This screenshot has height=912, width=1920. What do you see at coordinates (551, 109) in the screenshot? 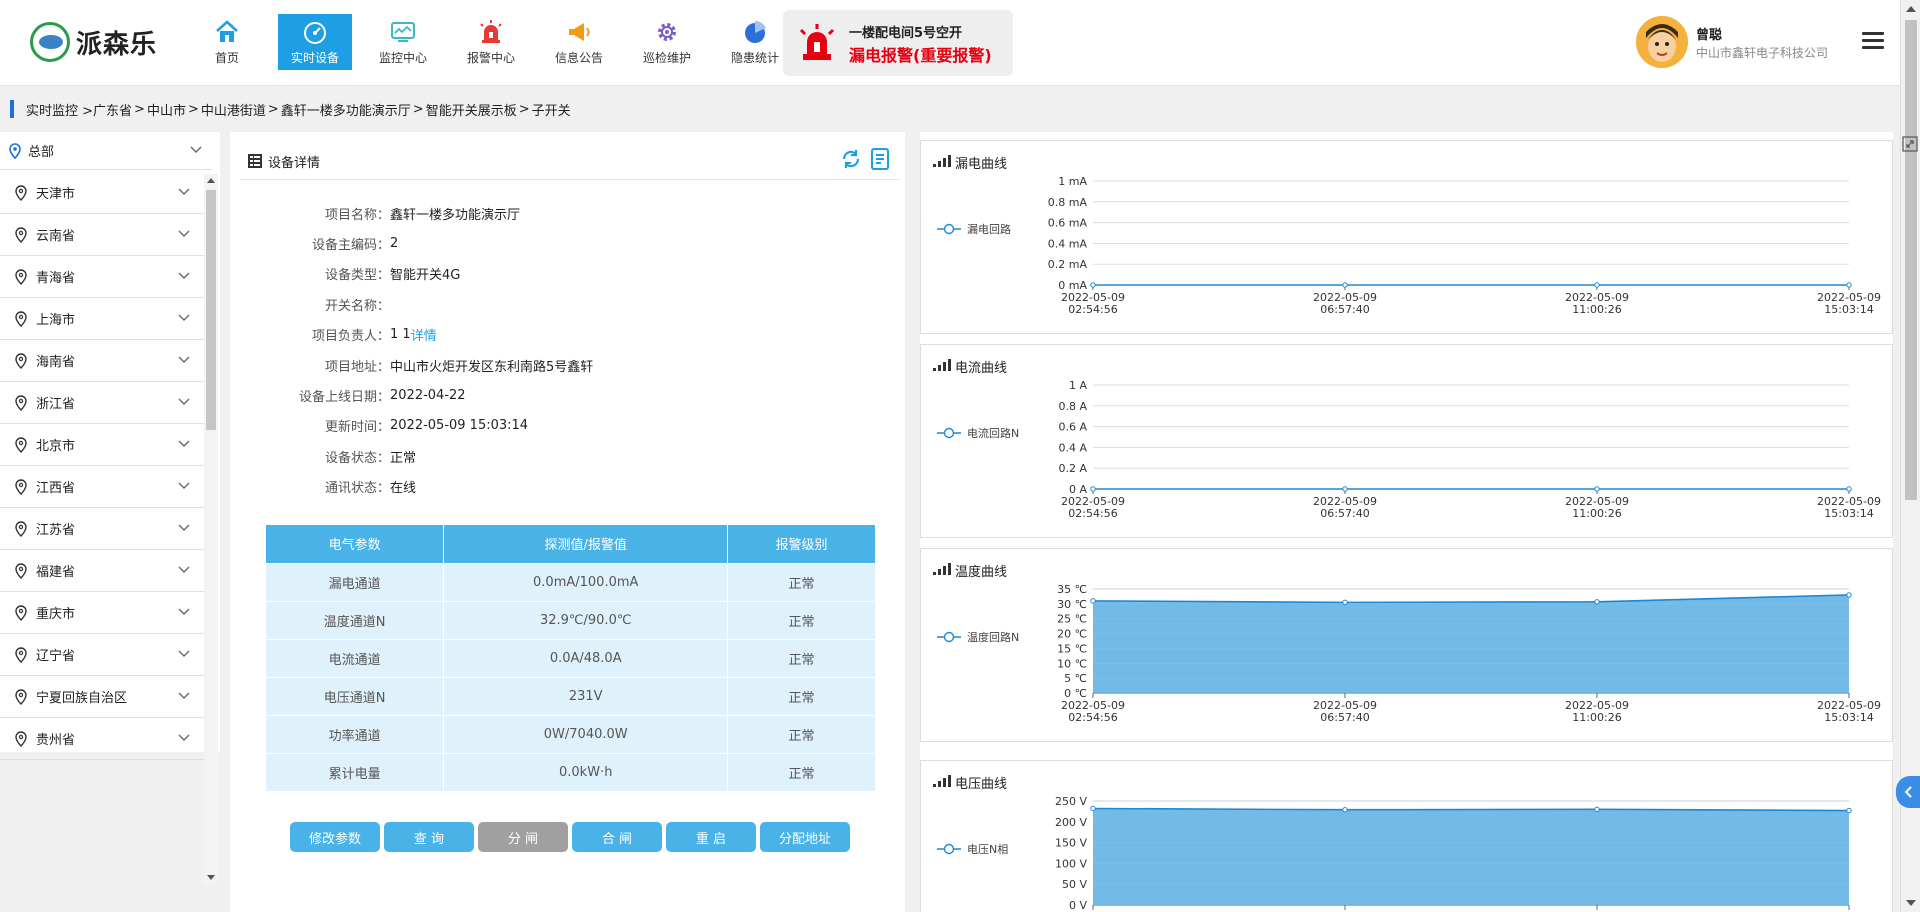
I see `breadcrumb-item: 子开关` at bounding box center [551, 109].